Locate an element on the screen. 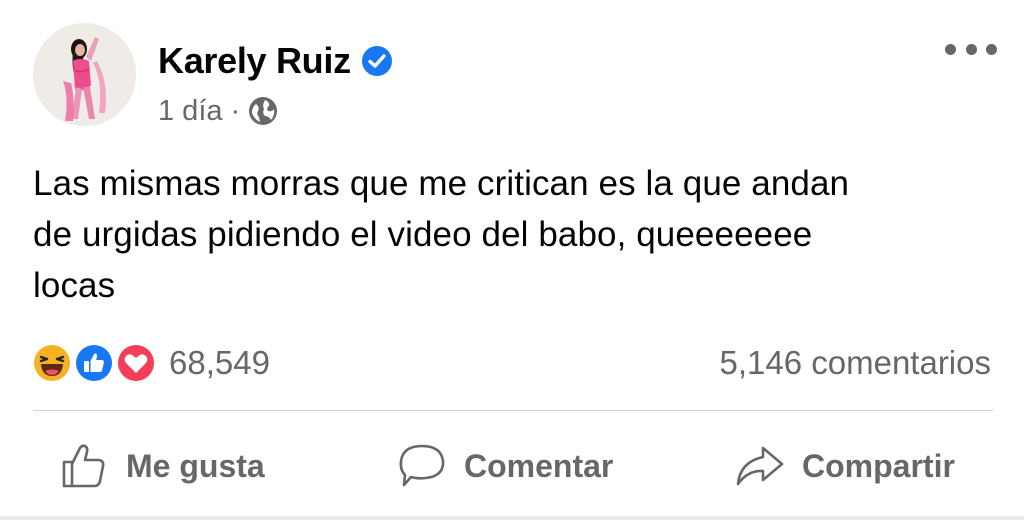  share-label: Compartir is located at coordinates (878, 465).